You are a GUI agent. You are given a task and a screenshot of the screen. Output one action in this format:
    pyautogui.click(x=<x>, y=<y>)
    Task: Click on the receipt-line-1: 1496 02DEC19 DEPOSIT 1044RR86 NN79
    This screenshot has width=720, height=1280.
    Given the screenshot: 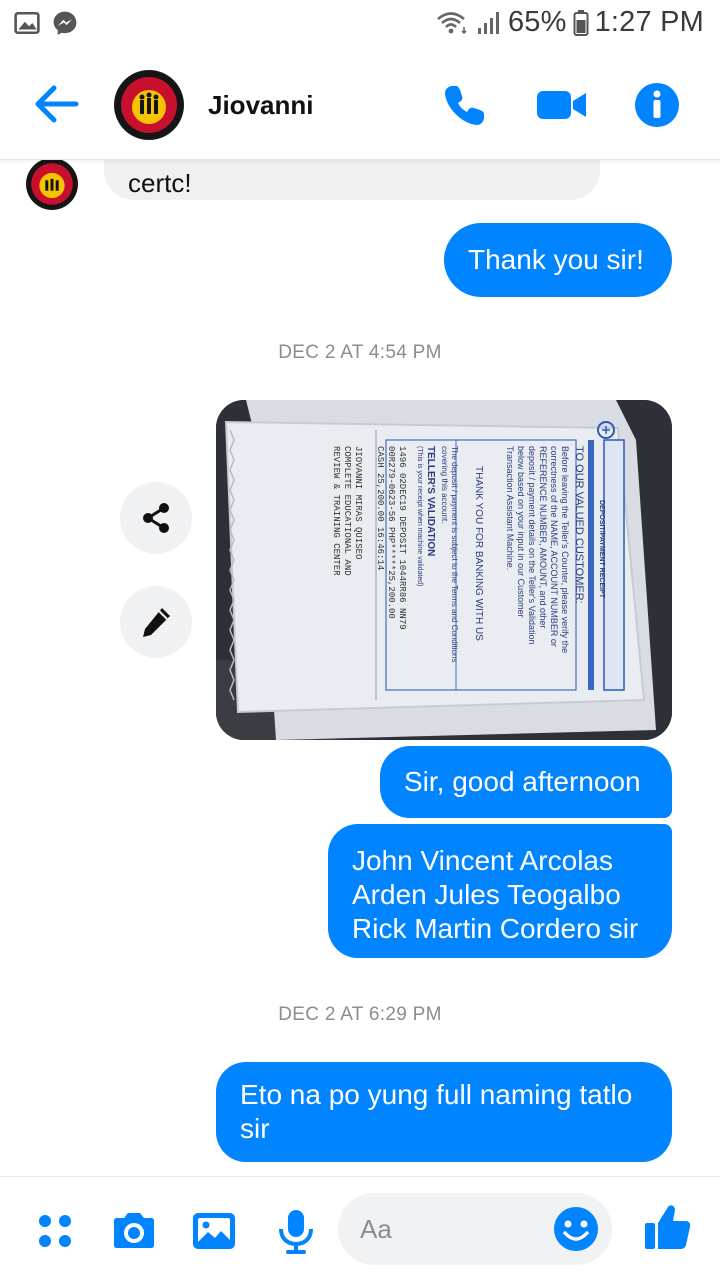 What is the action you would take?
    pyautogui.click(x=402, y=538)
    